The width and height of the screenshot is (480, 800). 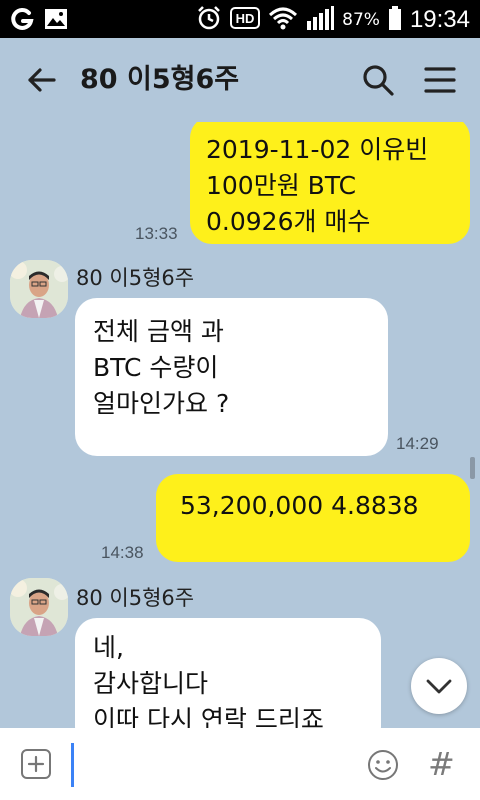 I want to click on scroll-to-bottom-button, so click(x=439, y=686).